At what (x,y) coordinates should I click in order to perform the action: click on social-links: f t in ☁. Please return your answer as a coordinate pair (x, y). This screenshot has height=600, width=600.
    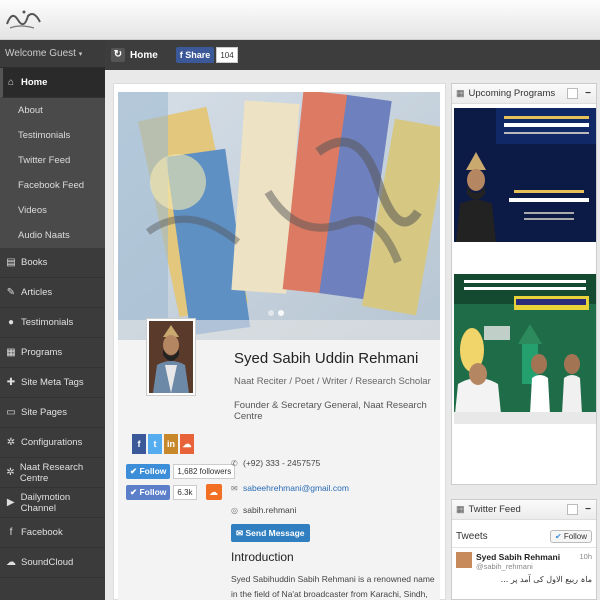
    Looking at the image, I should click on (163, 444).